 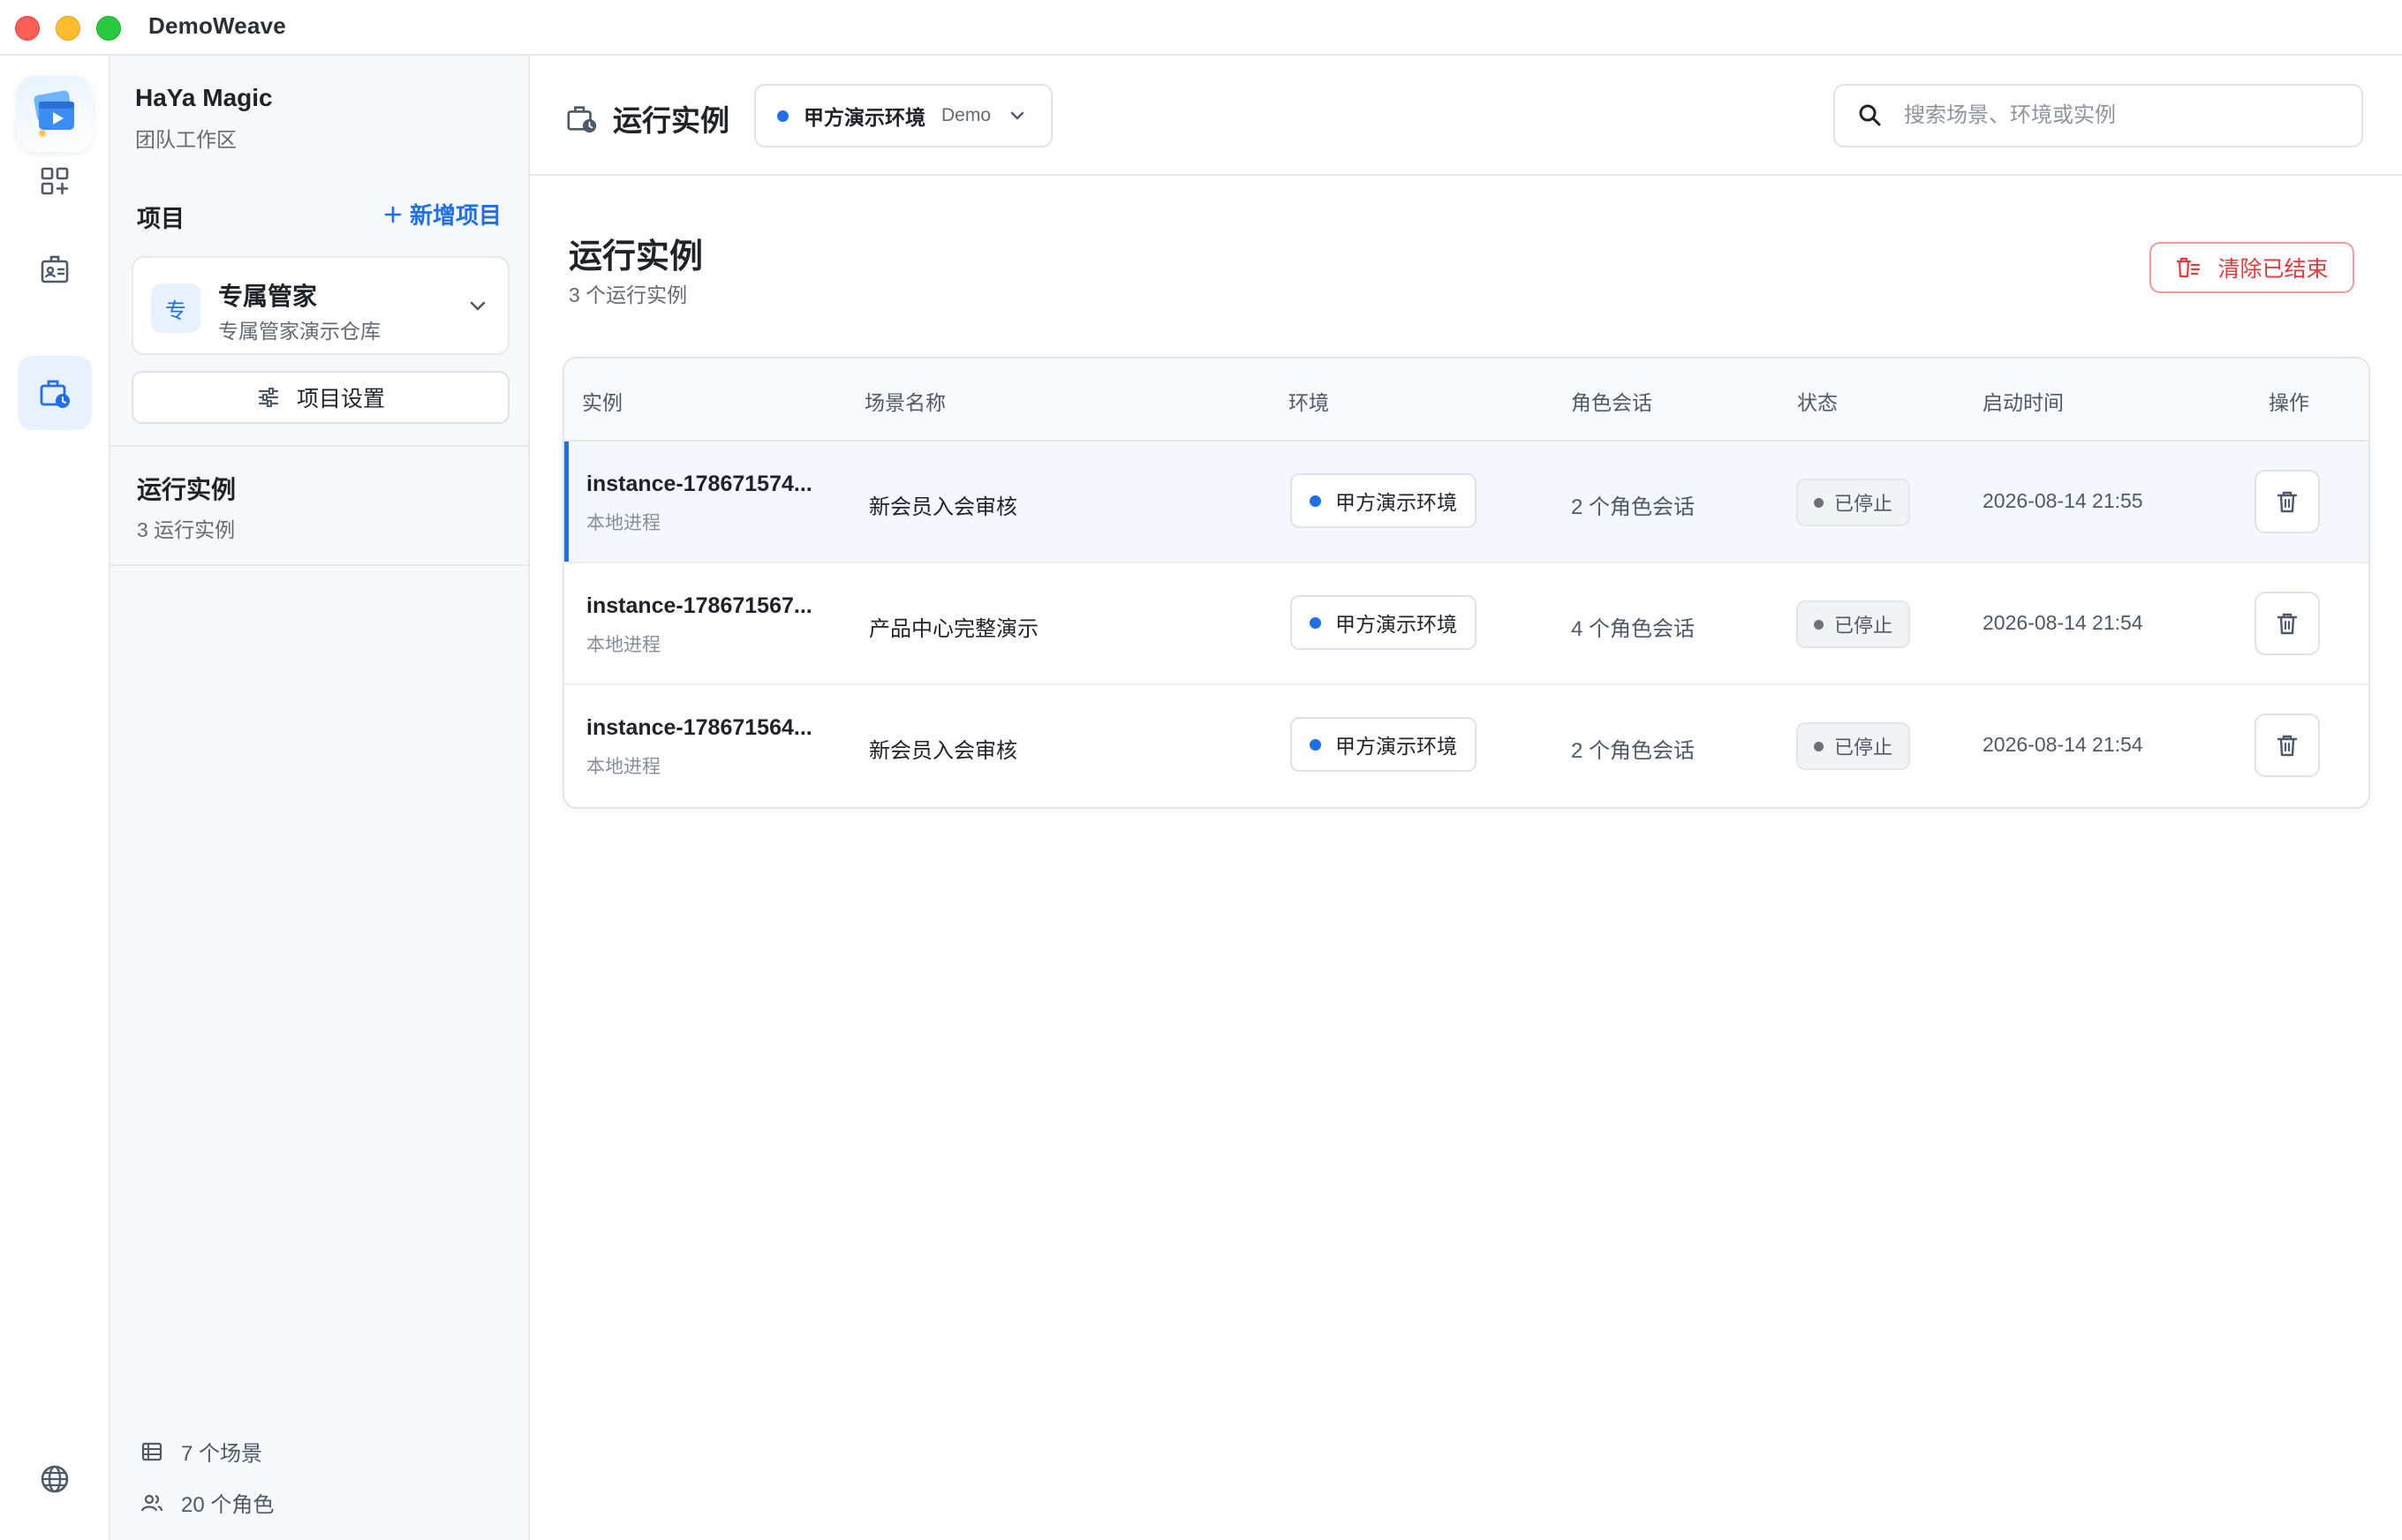 What do you see at coordinates (2289, 402) in the screenshot?
I see `col-actions: 操作` at bounding box center [2289, 402].